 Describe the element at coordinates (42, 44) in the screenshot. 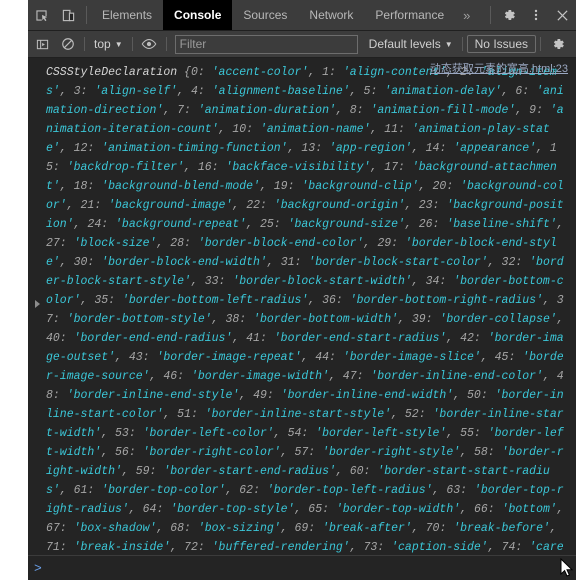

I see `console-sidebar-icon` at that location.